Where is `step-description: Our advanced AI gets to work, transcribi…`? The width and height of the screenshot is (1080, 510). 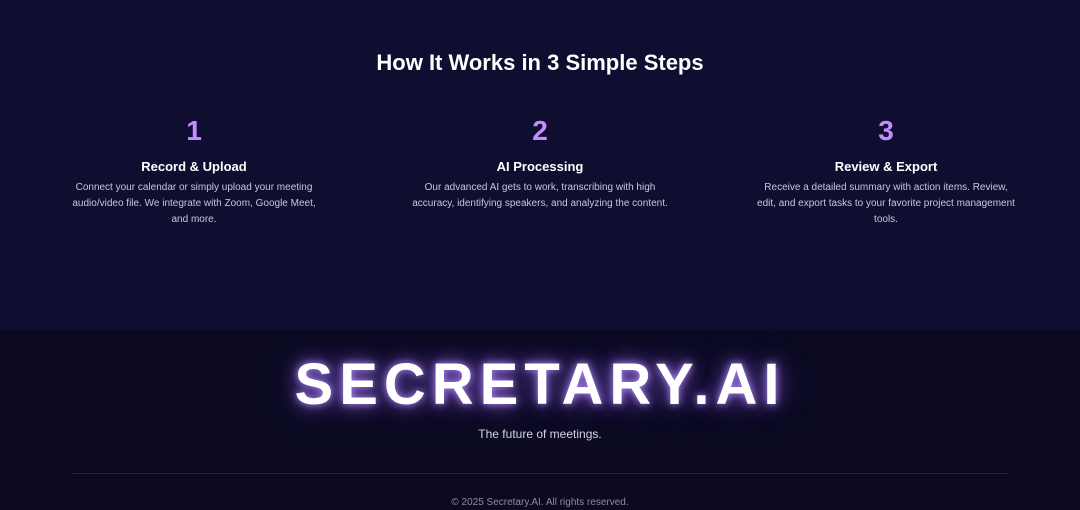
step-description: Our advanced AI gets to work, transcribi… is located at coordinates (540, 195).